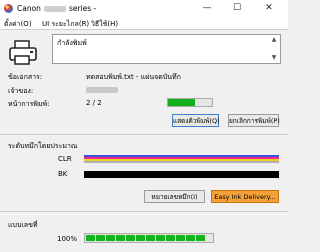  I want to click on page-progress-bar, so click(190, 102).